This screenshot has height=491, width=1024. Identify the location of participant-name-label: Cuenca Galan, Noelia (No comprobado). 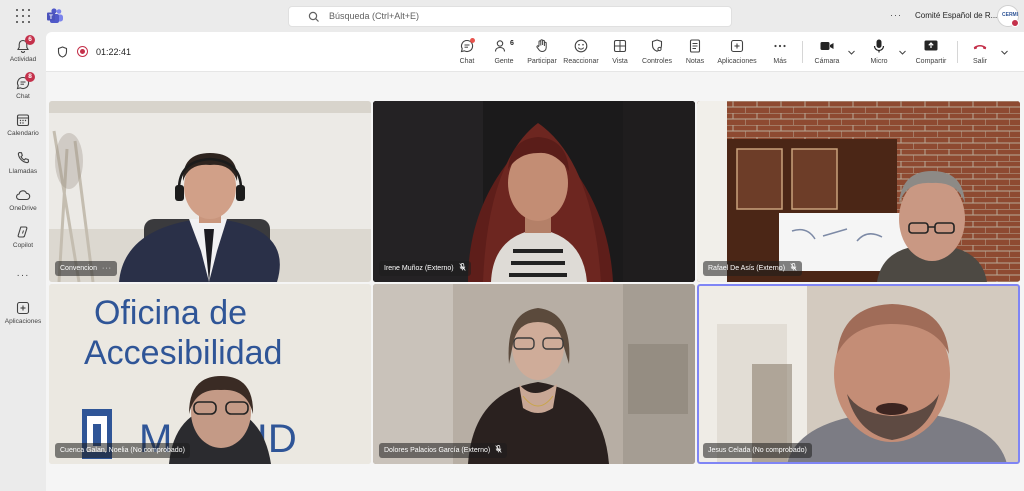
(122, 450).